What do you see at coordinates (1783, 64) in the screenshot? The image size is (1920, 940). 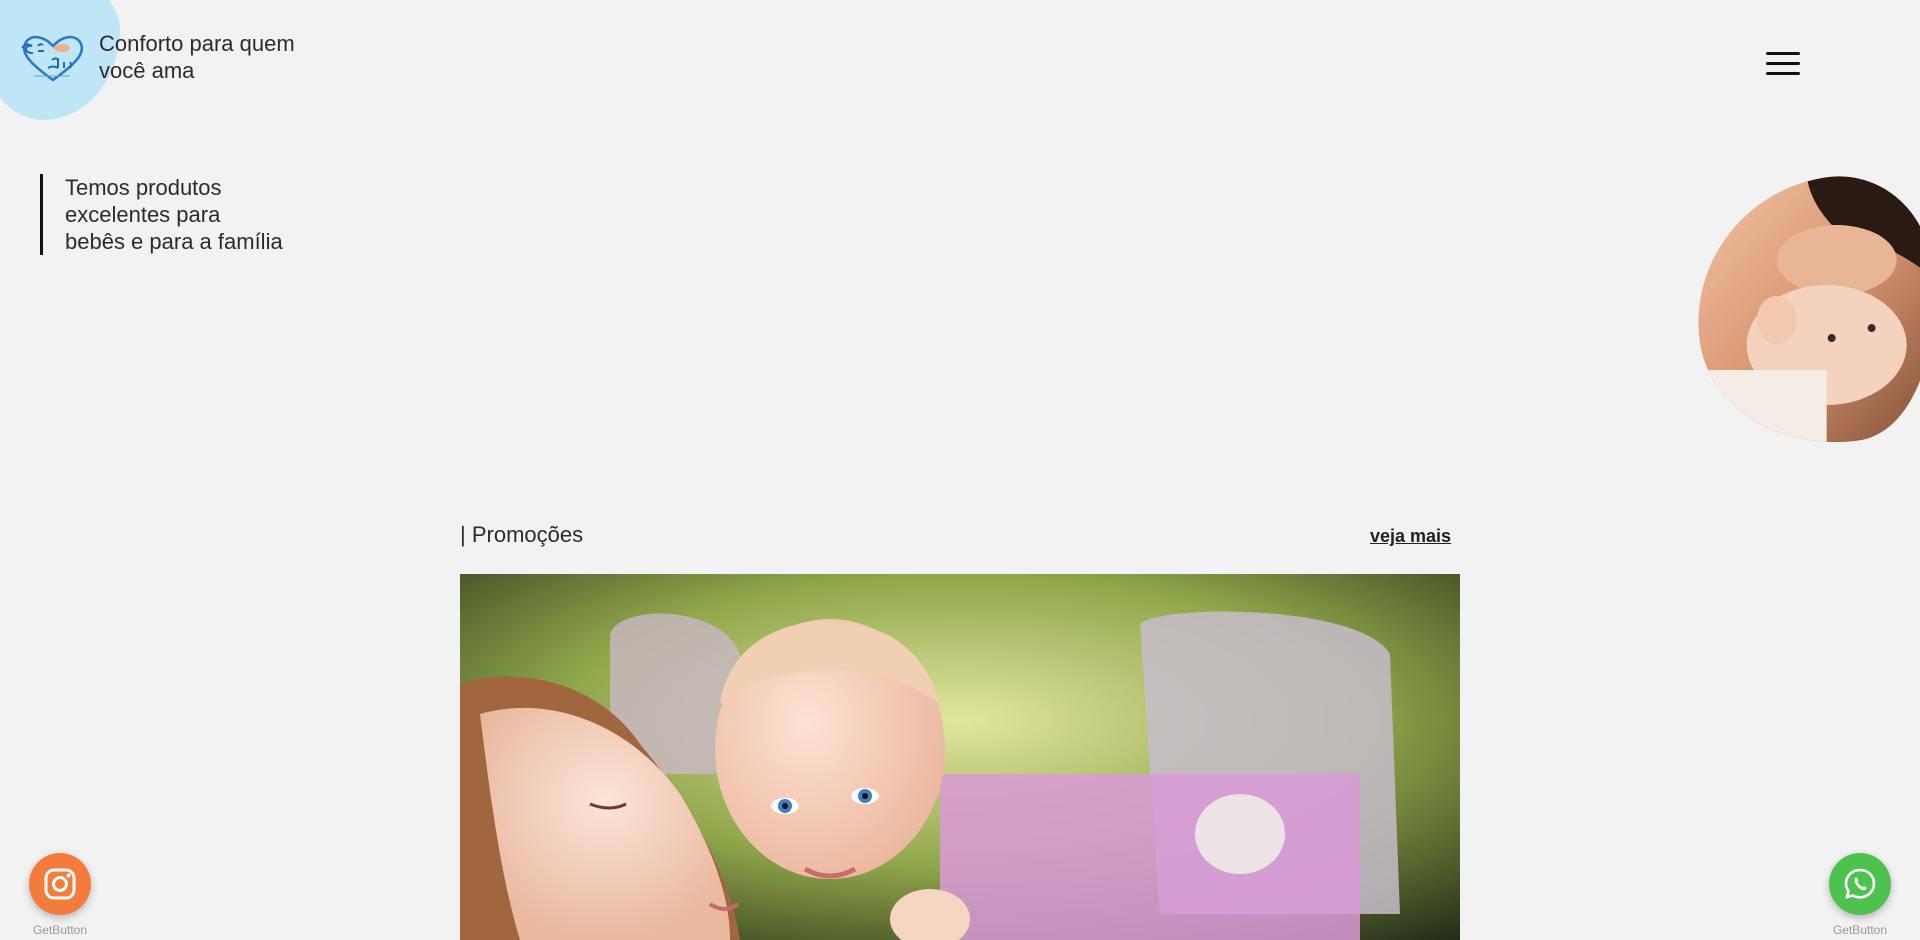 I see `hamburger-menu-icon` at bounding box center [1783, 64].